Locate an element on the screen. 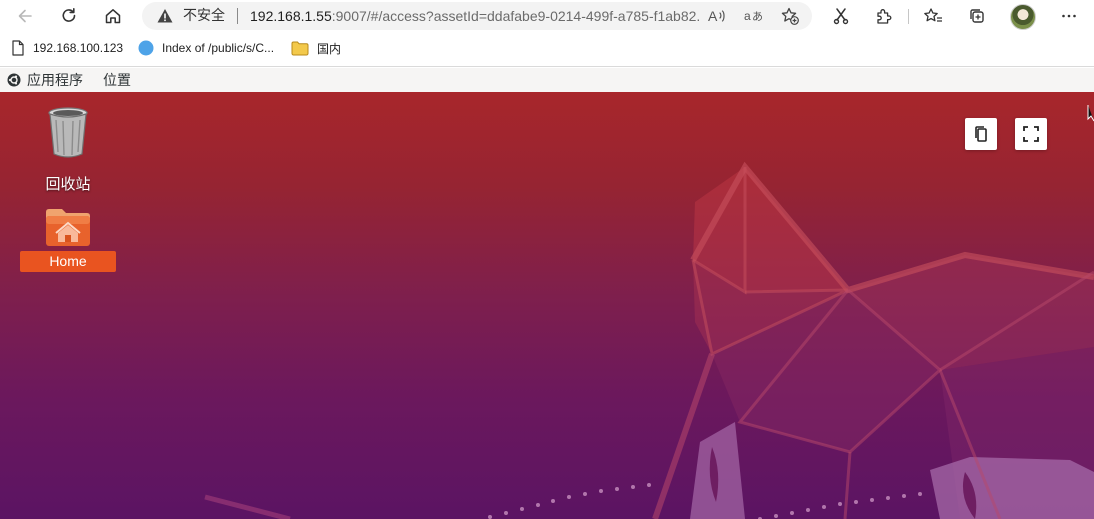  collections-button is located at coordinates (977, 16).